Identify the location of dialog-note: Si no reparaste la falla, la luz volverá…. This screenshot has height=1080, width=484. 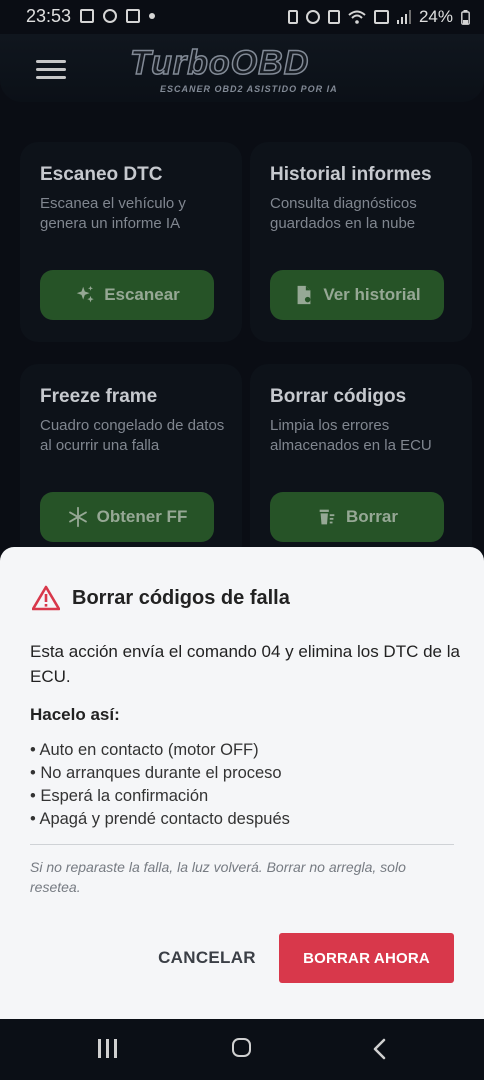
(218, 877).